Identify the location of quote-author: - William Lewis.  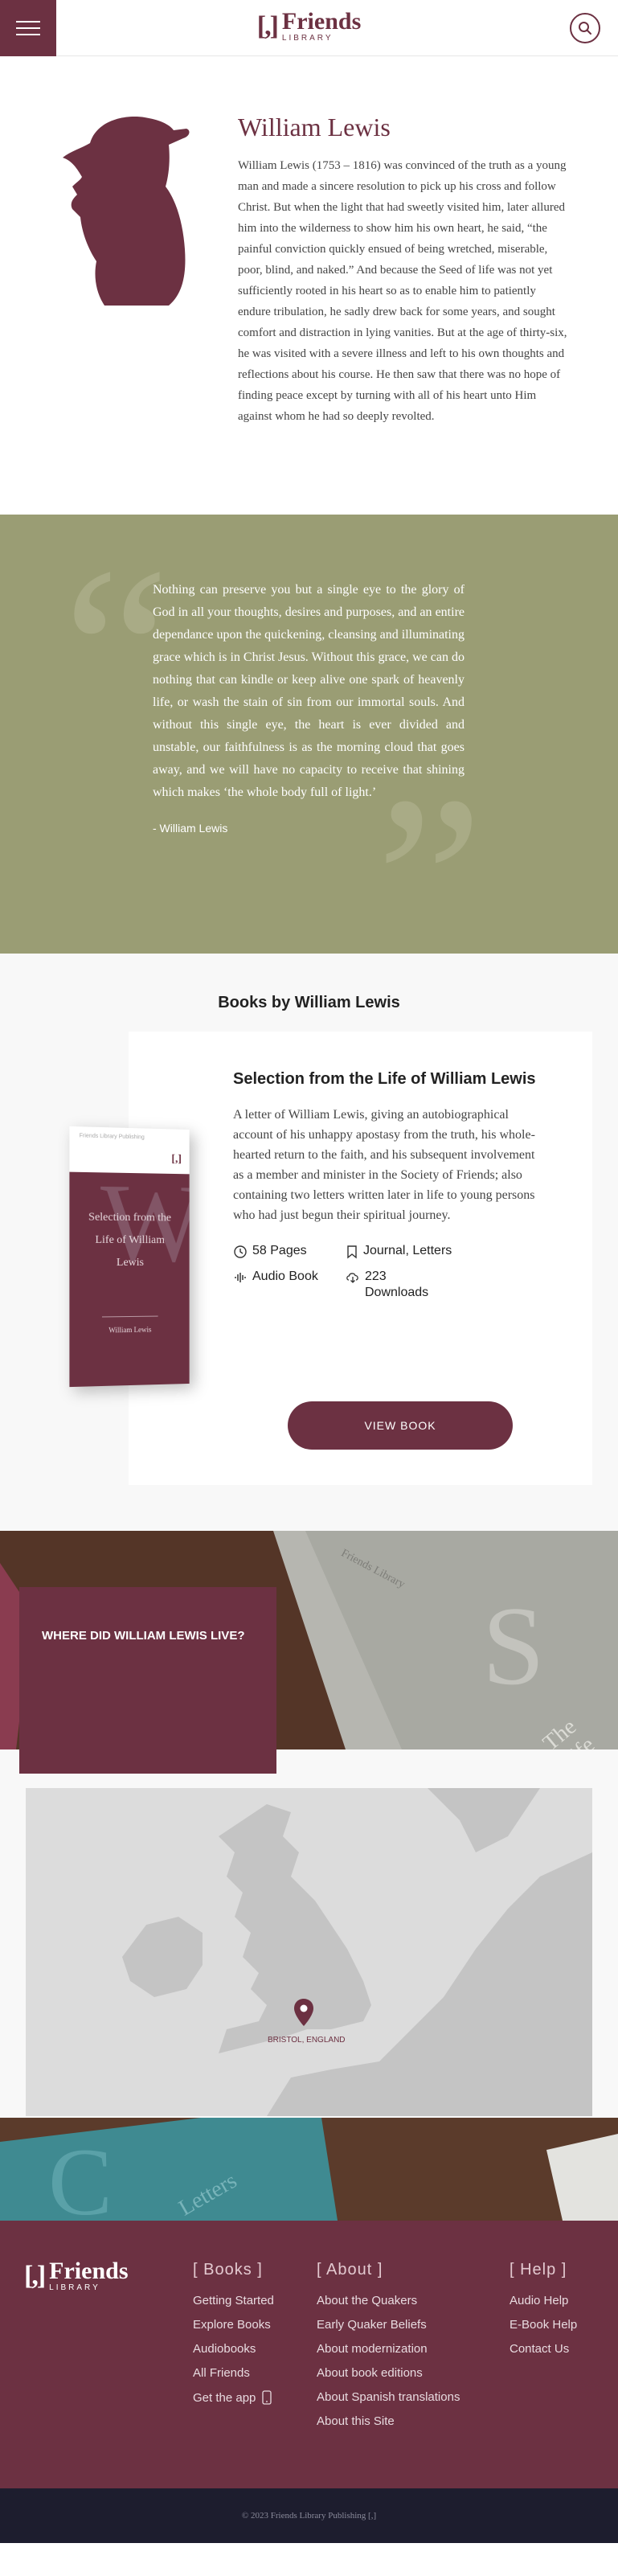
(190, 829).